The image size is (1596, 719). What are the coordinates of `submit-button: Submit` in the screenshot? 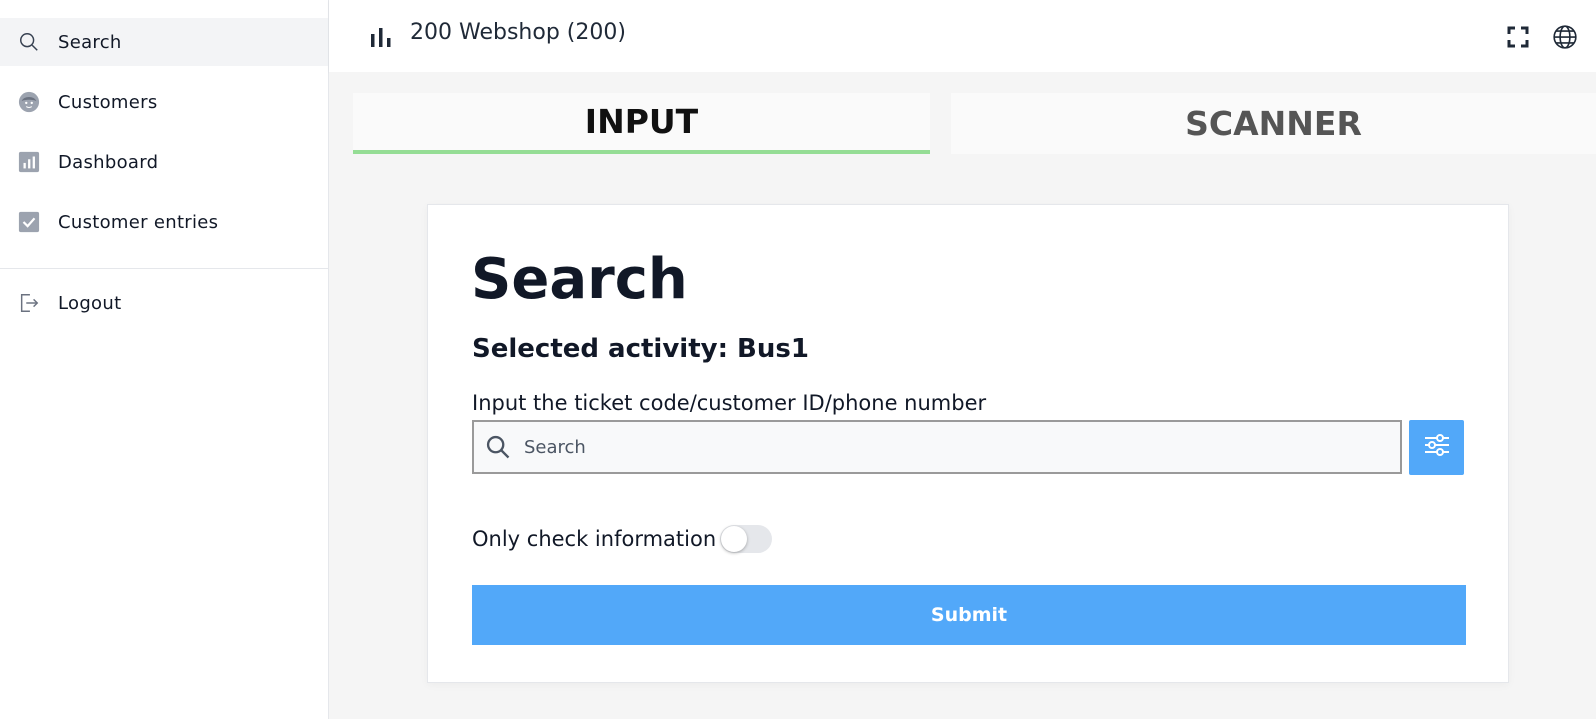 It's located at (969, 615).